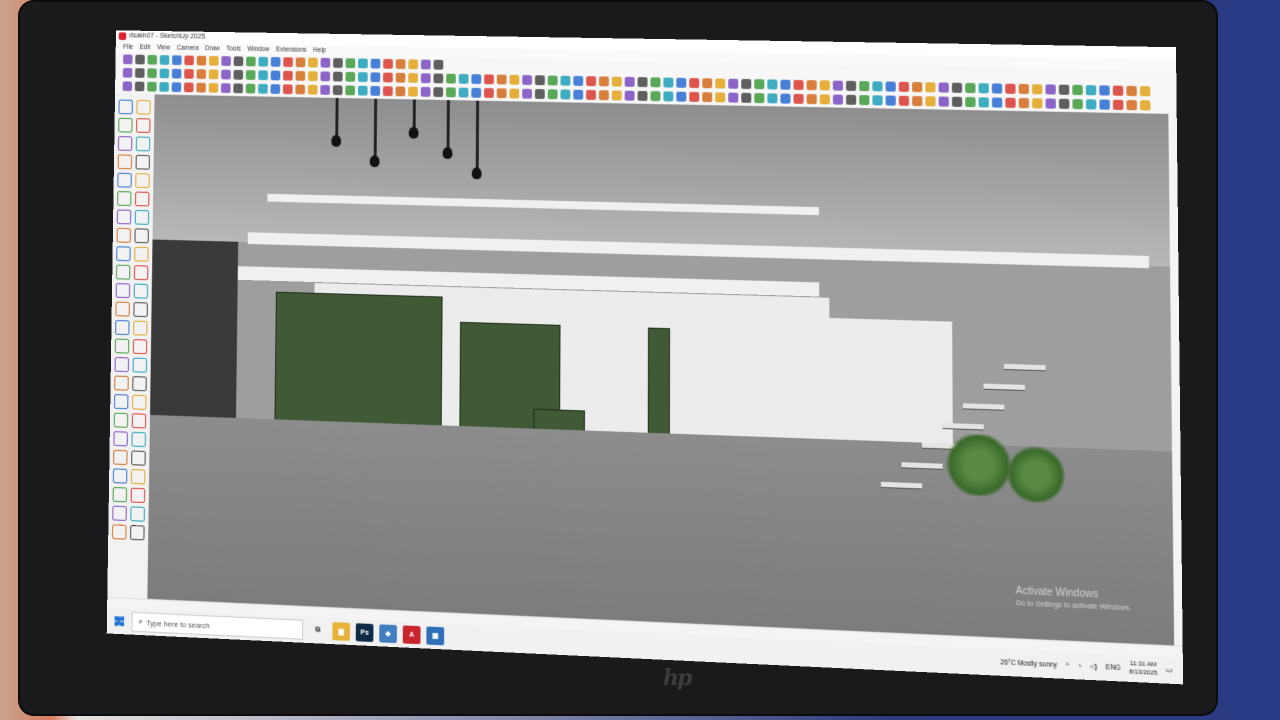 The height and width of the screenshot is (720, 1280). Describe the element at coordinates (145, 47) in the screenshot. I see `menu-edit: Edit` at that location.